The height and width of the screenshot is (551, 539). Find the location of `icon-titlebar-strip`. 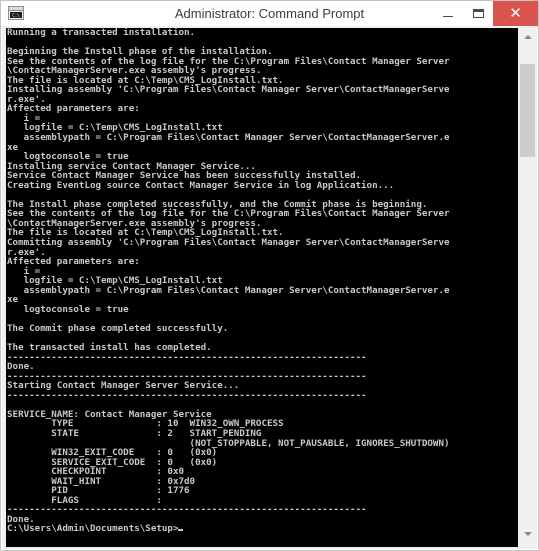

icon-titlebar-strip is located at coordinates (16, 9).